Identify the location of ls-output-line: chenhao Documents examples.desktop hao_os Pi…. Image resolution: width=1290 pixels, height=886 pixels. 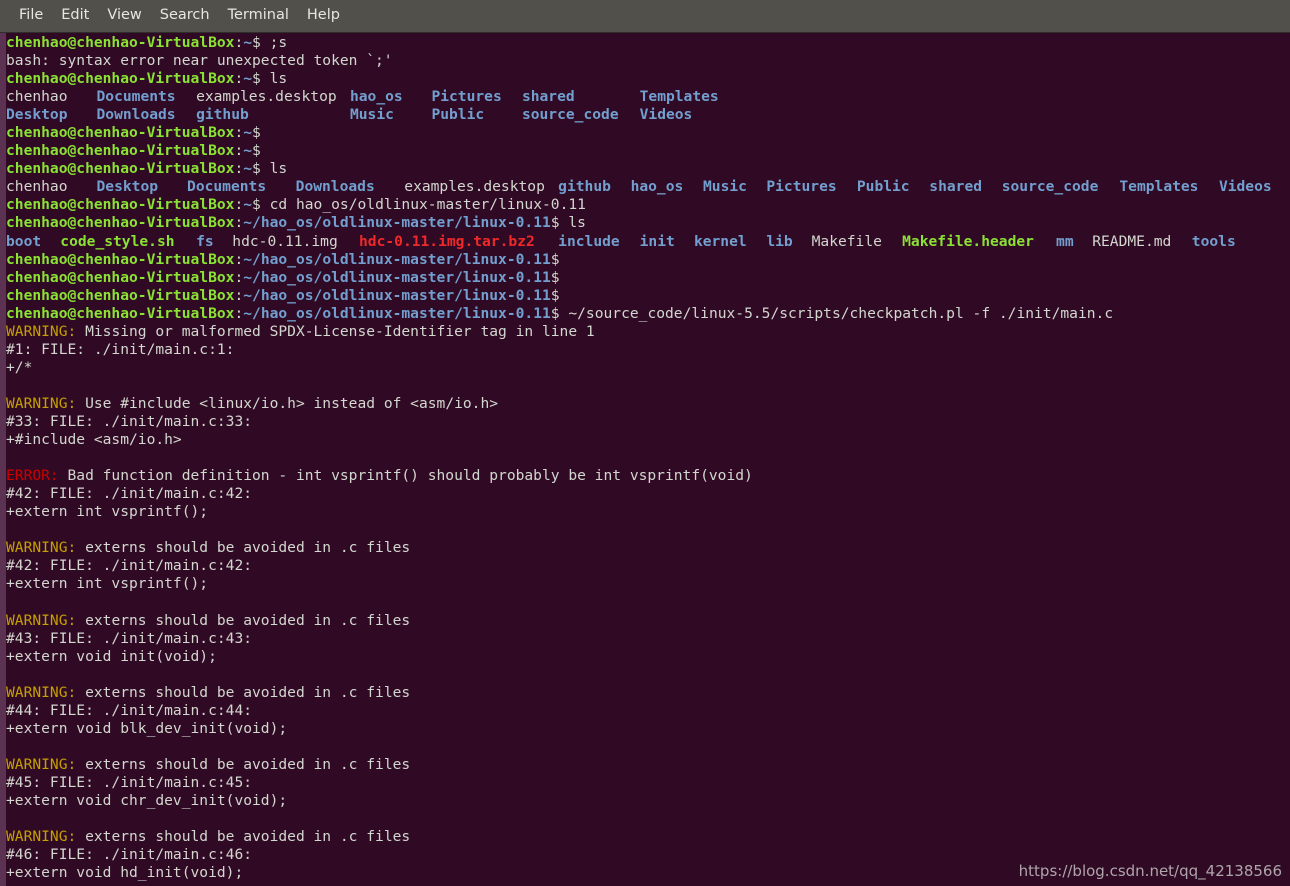
(559, 97).